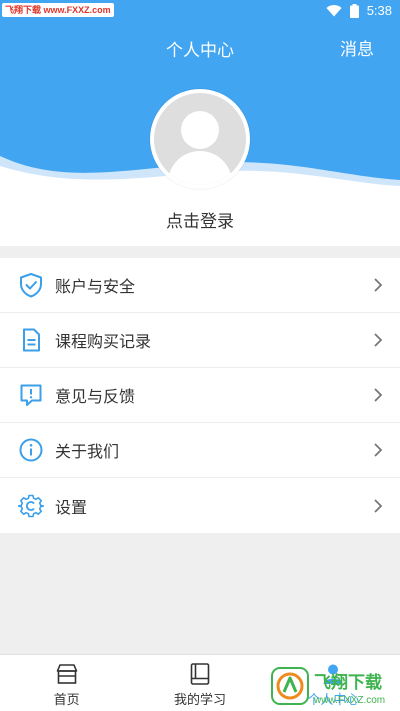  Describe the element at coordinates (87, 451) in the screenshot. I see `menu-item-label: 关于我们` at that location.